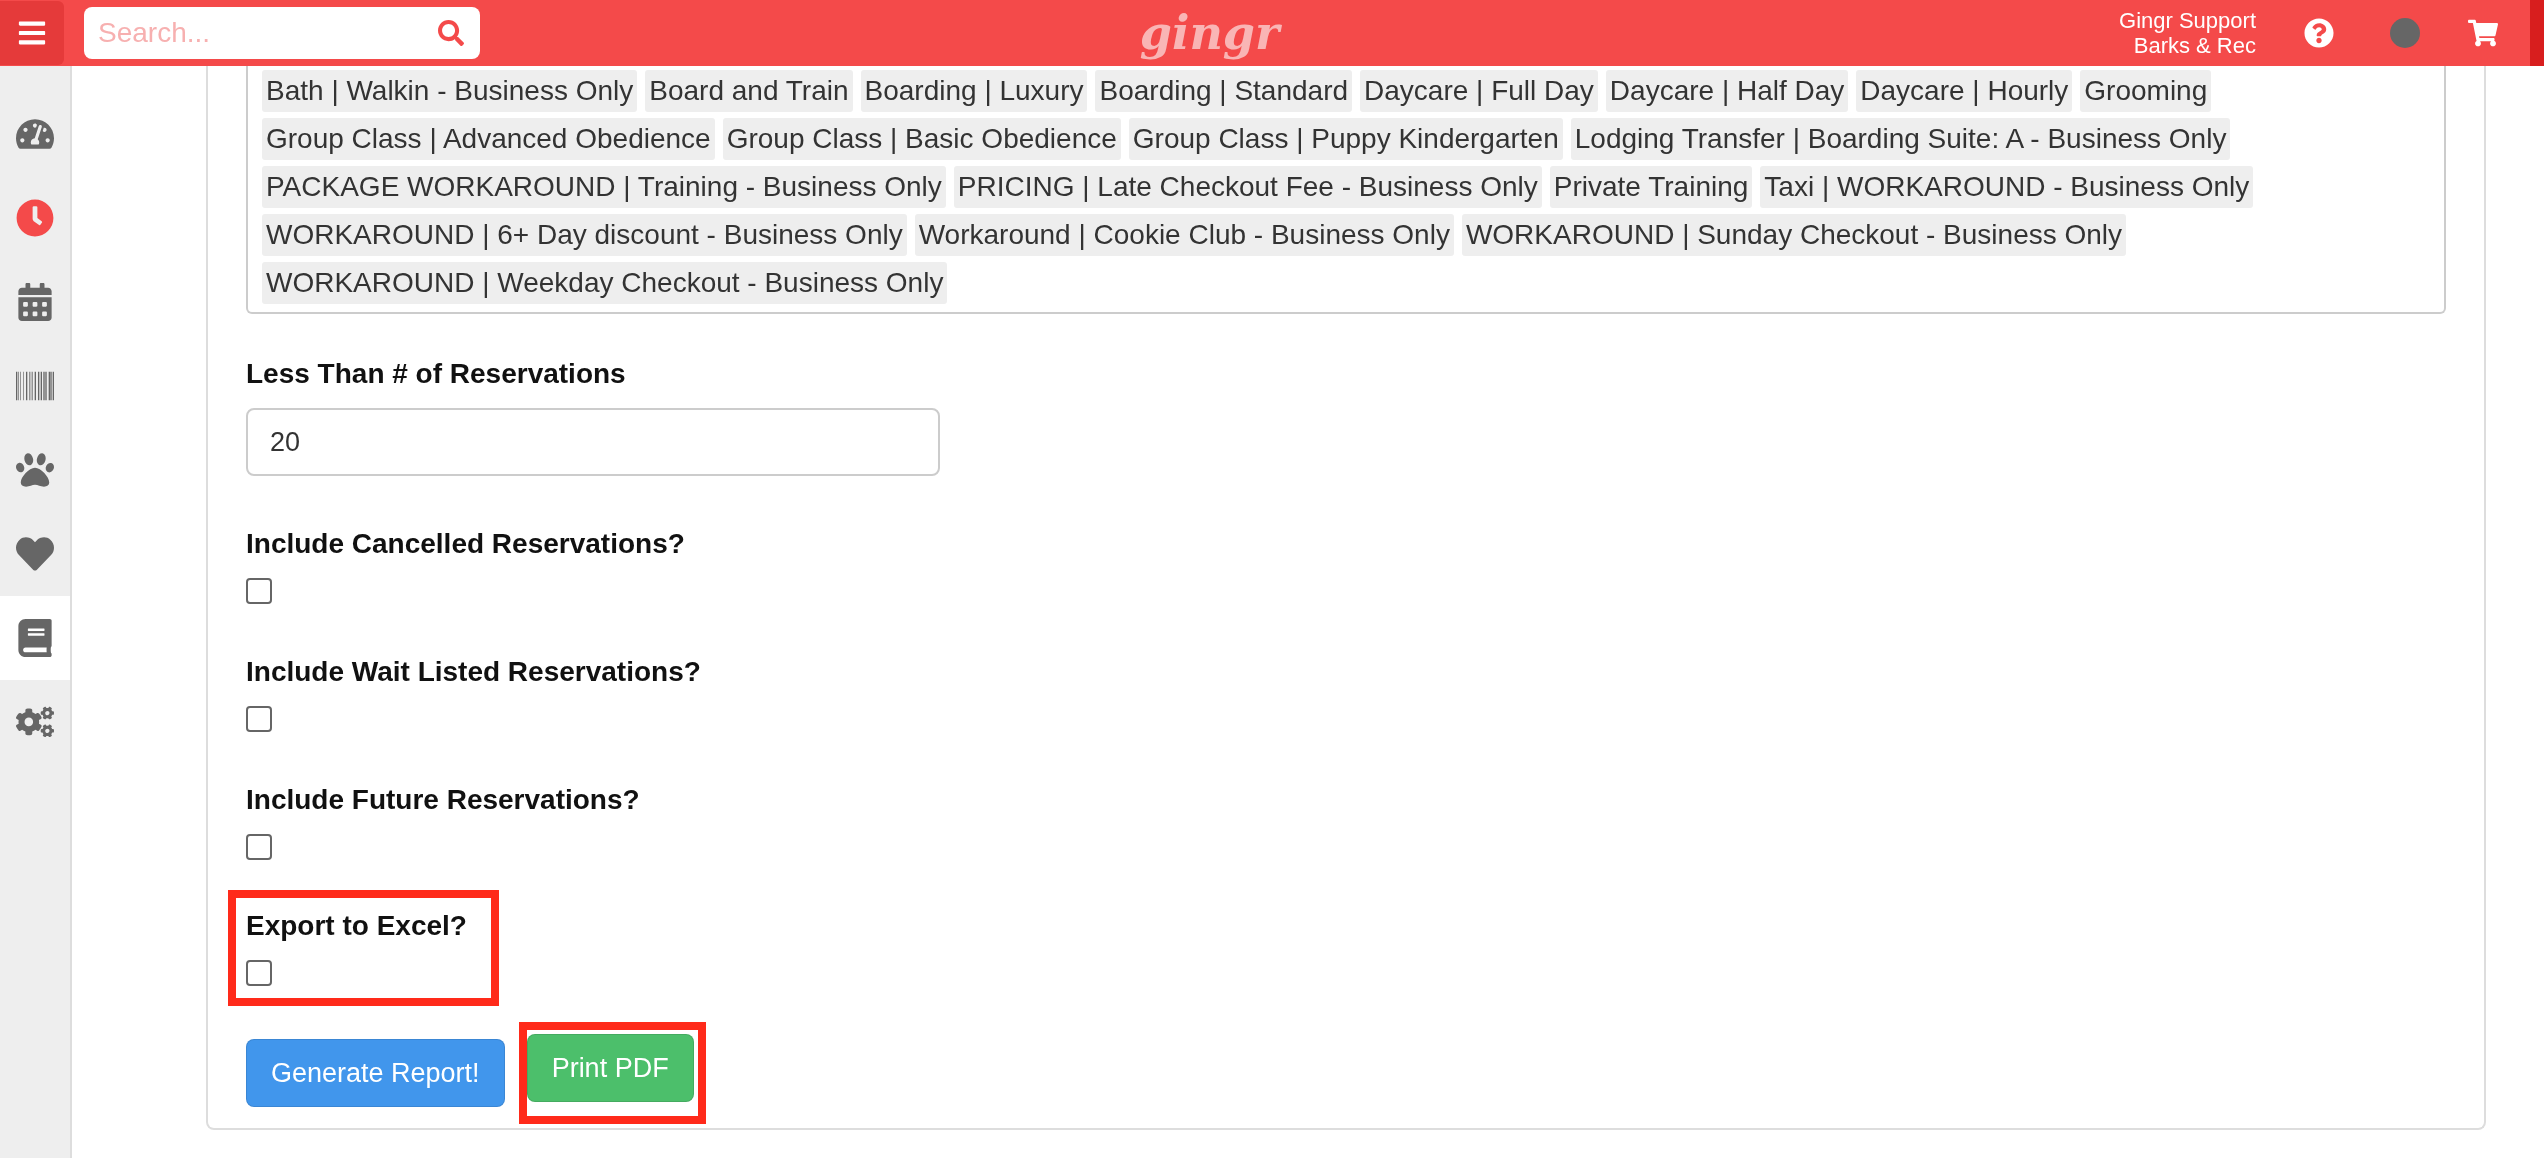  Describe the element at coordinates (436, 374) in the screenshot. I see `field-label: Less Than # of Reservations` at that location.